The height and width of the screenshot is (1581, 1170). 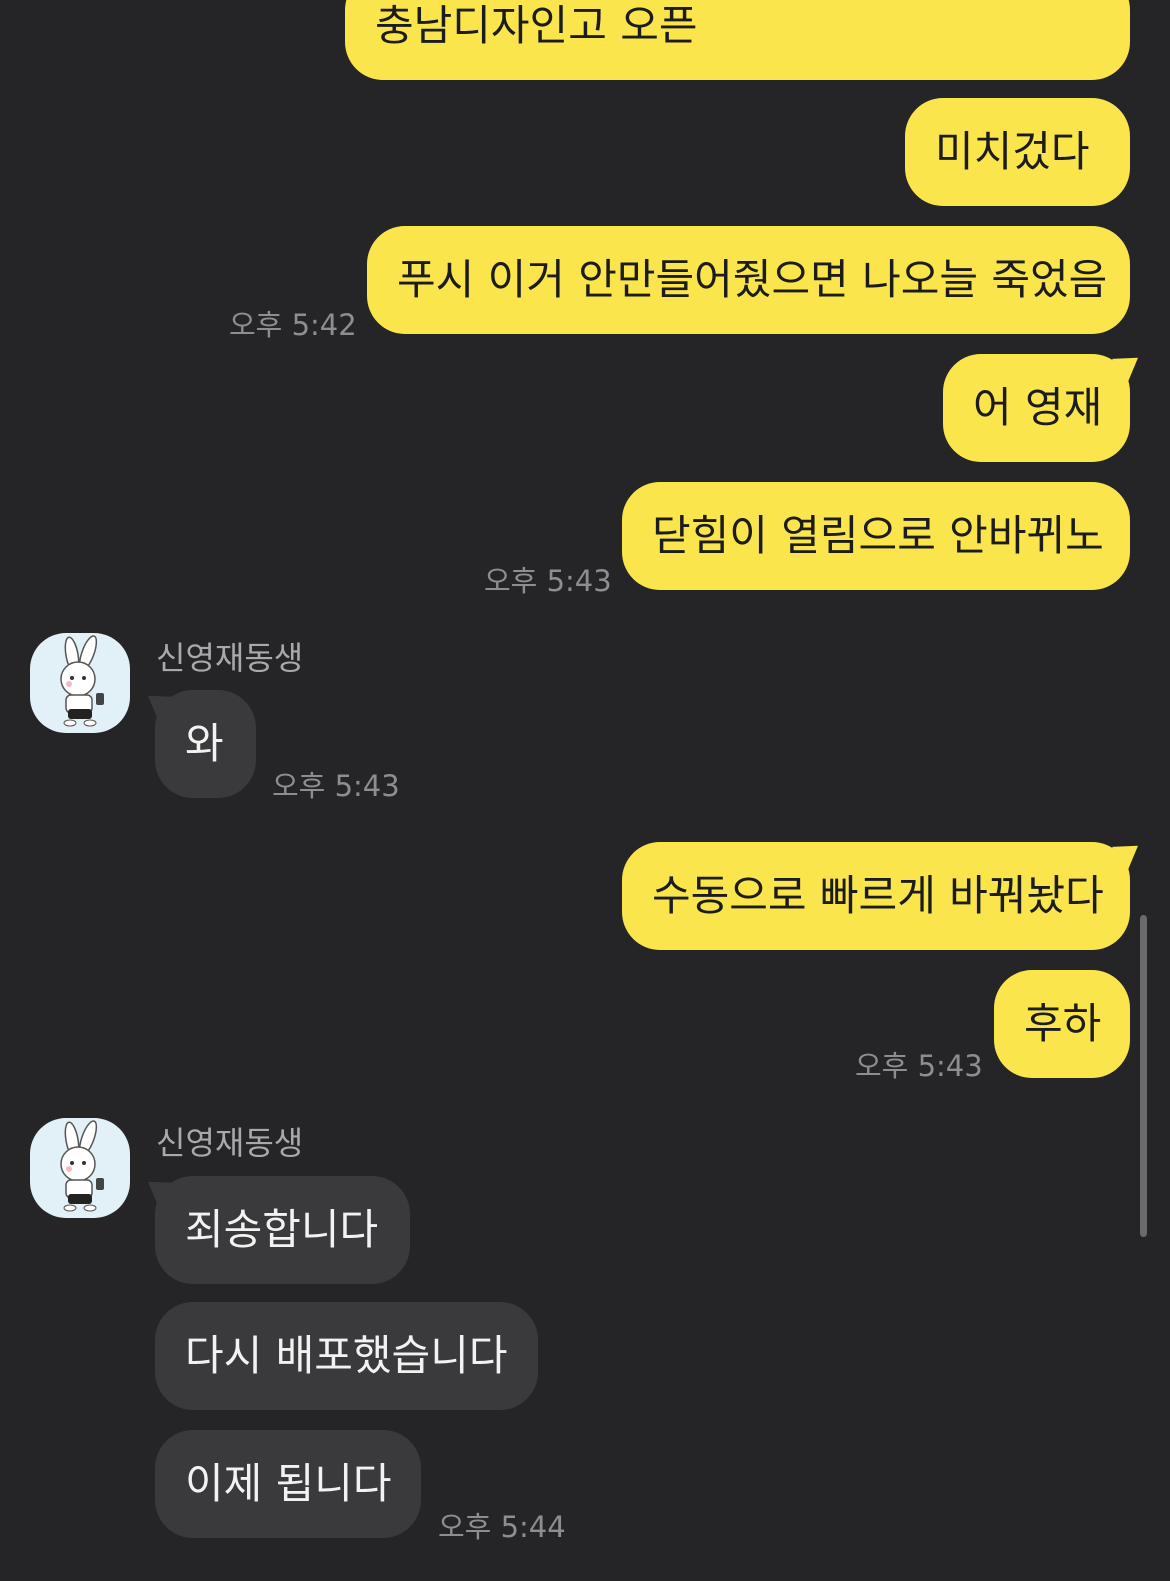 I want to click on outgoing-message: 후하, so click(x=1062, y=1024).